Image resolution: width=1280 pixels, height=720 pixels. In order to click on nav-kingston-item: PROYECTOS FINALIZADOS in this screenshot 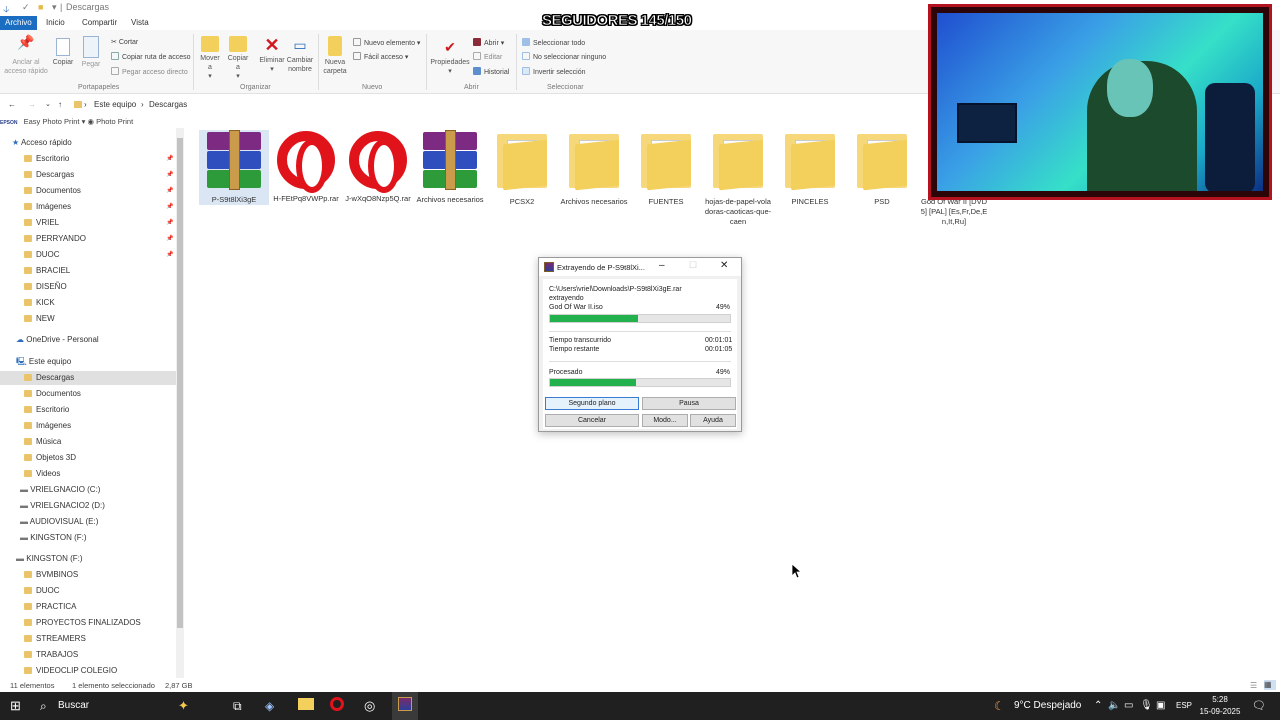, I will do `click(88, 623)`.